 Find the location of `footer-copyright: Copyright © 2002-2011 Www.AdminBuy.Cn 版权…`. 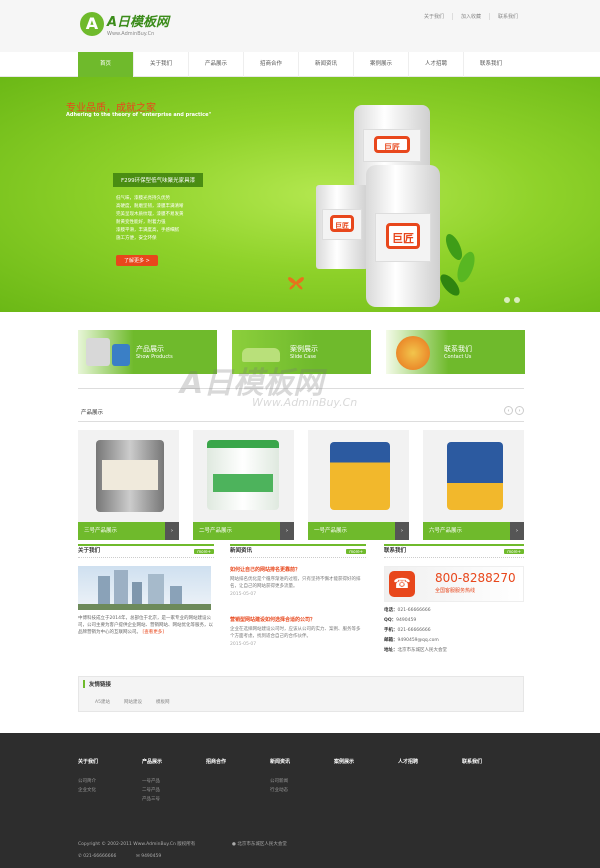

footer-copyright: Copyright © 2002-2011 Www.AdminBuy.Cn 版权… is located at coordinates (137, 844).